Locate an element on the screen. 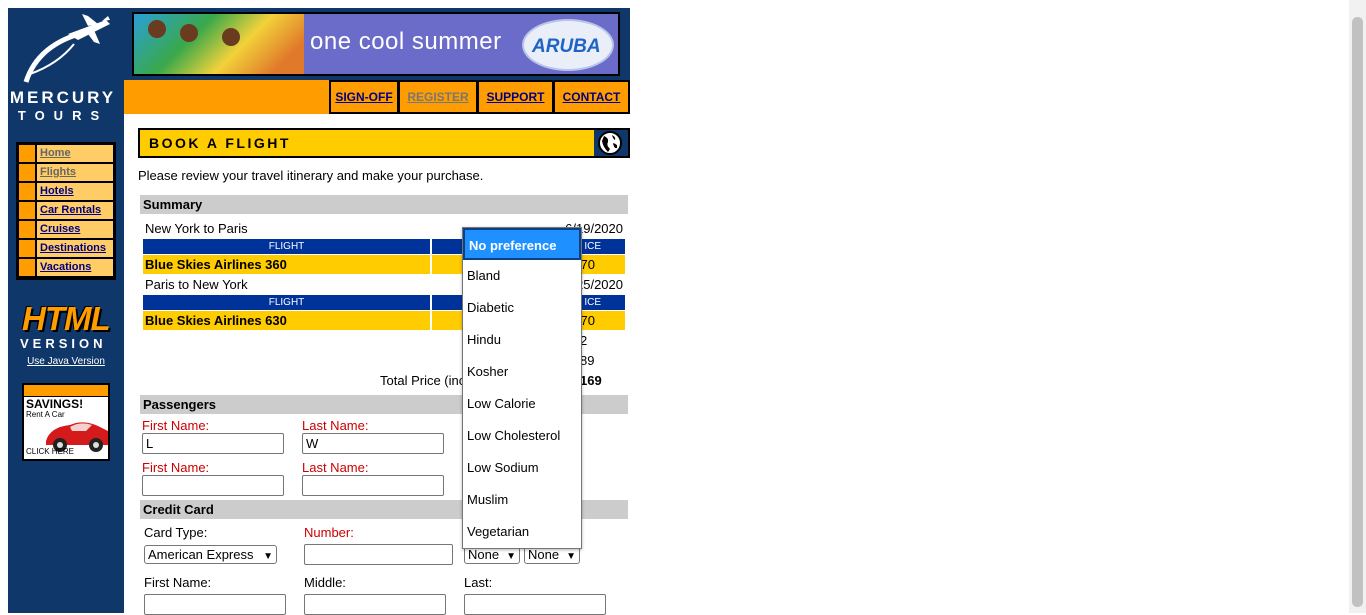 Image resolution: width=1366 pixels, height=615 pixels. exp-year-value: None is located at coordinates (544, 554).